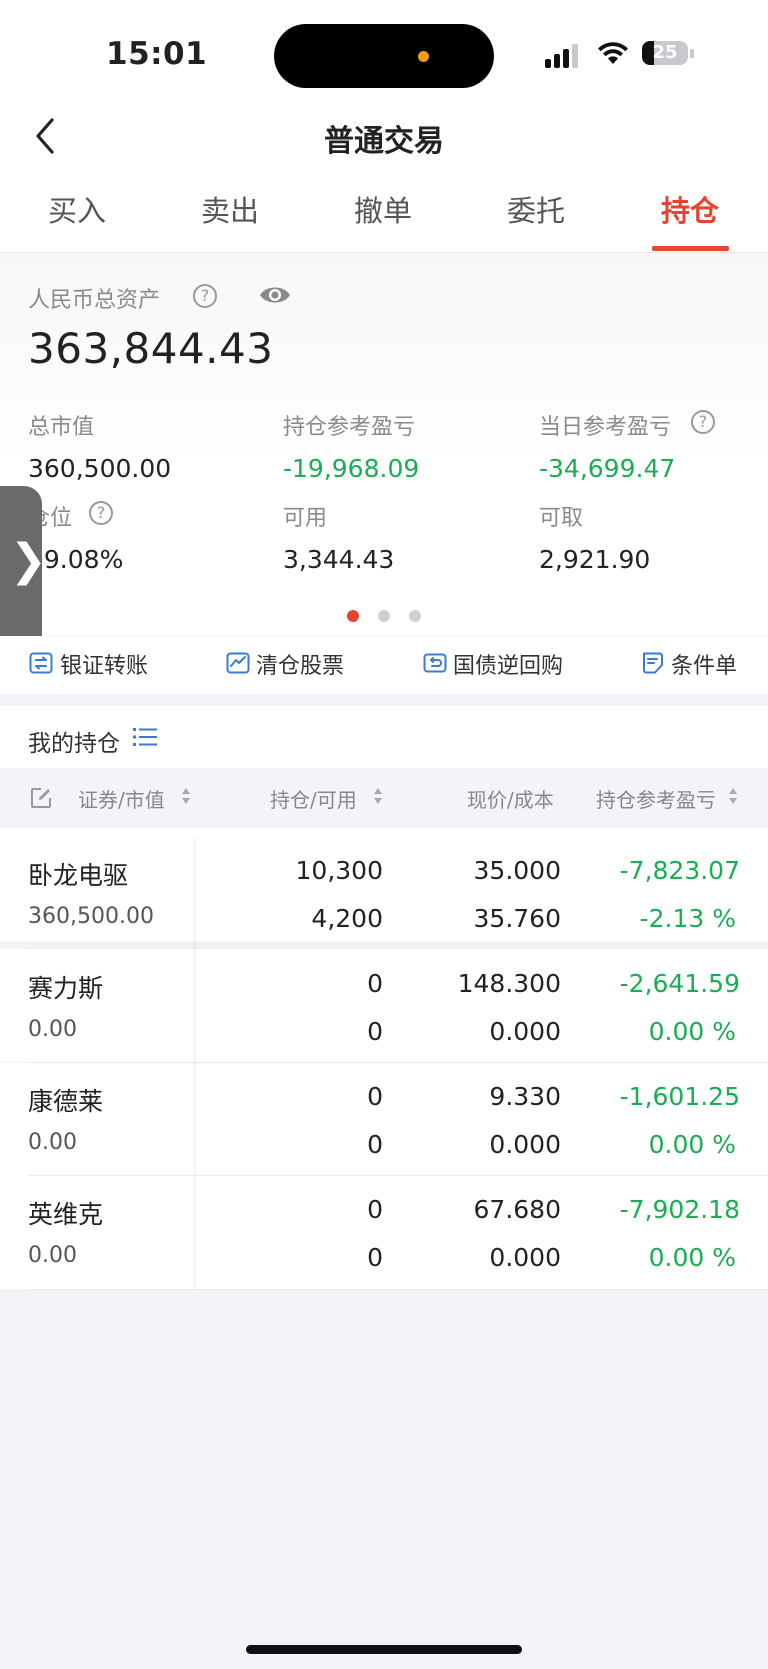 The image size is (768, 1669). What do you see at coordinates (157, 54) in the screenshot?
I see `status-time: 15:01` at bounding box center [157, 54].